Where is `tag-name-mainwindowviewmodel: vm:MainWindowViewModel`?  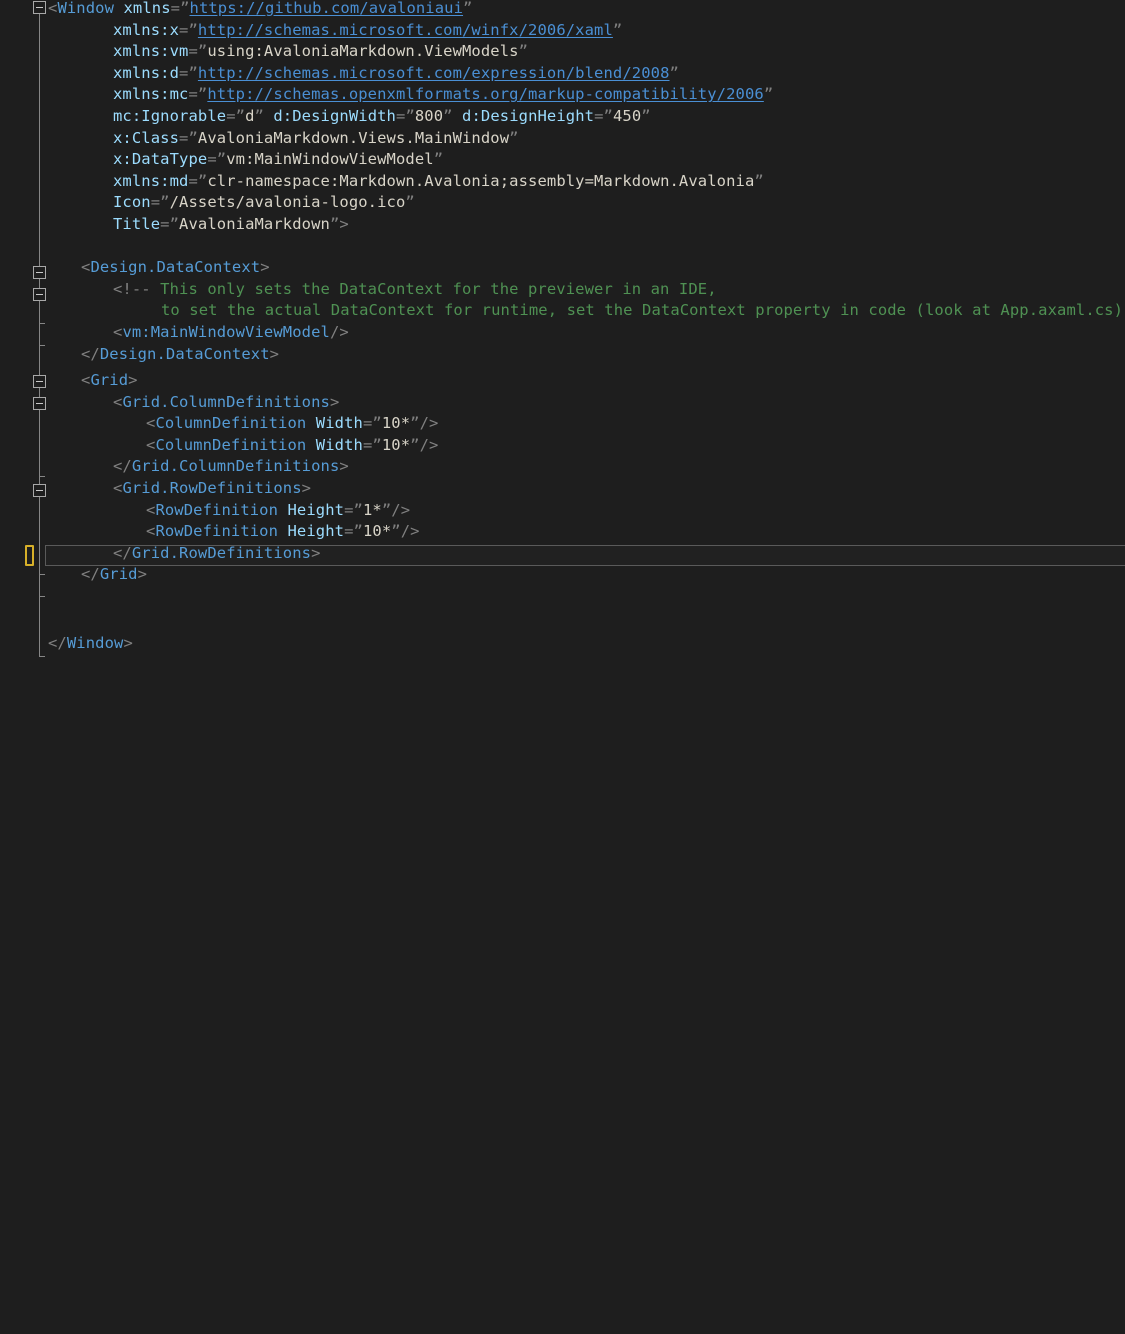 tag-name-mainwindowviewmodel: vm:MainWindowViewModel is located at coordinates (226, 332).